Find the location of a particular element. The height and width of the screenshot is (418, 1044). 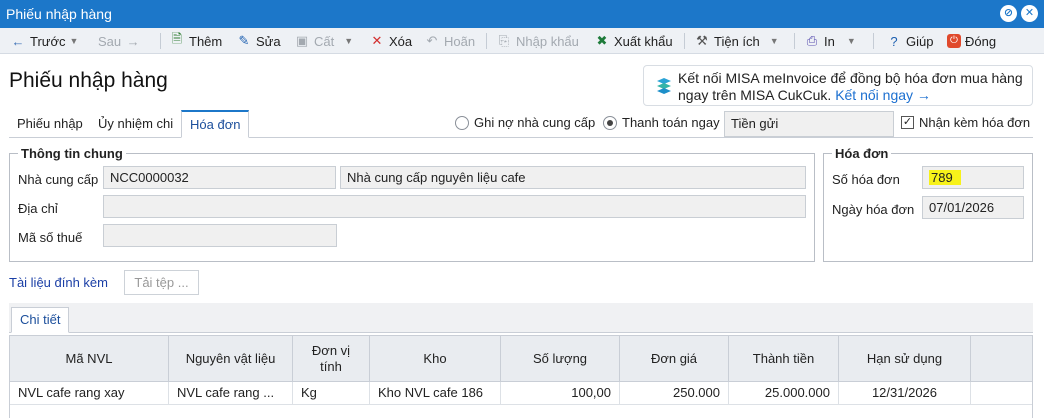

col-header-unit: Đơn vị tính is located at coordinates (331, 359).